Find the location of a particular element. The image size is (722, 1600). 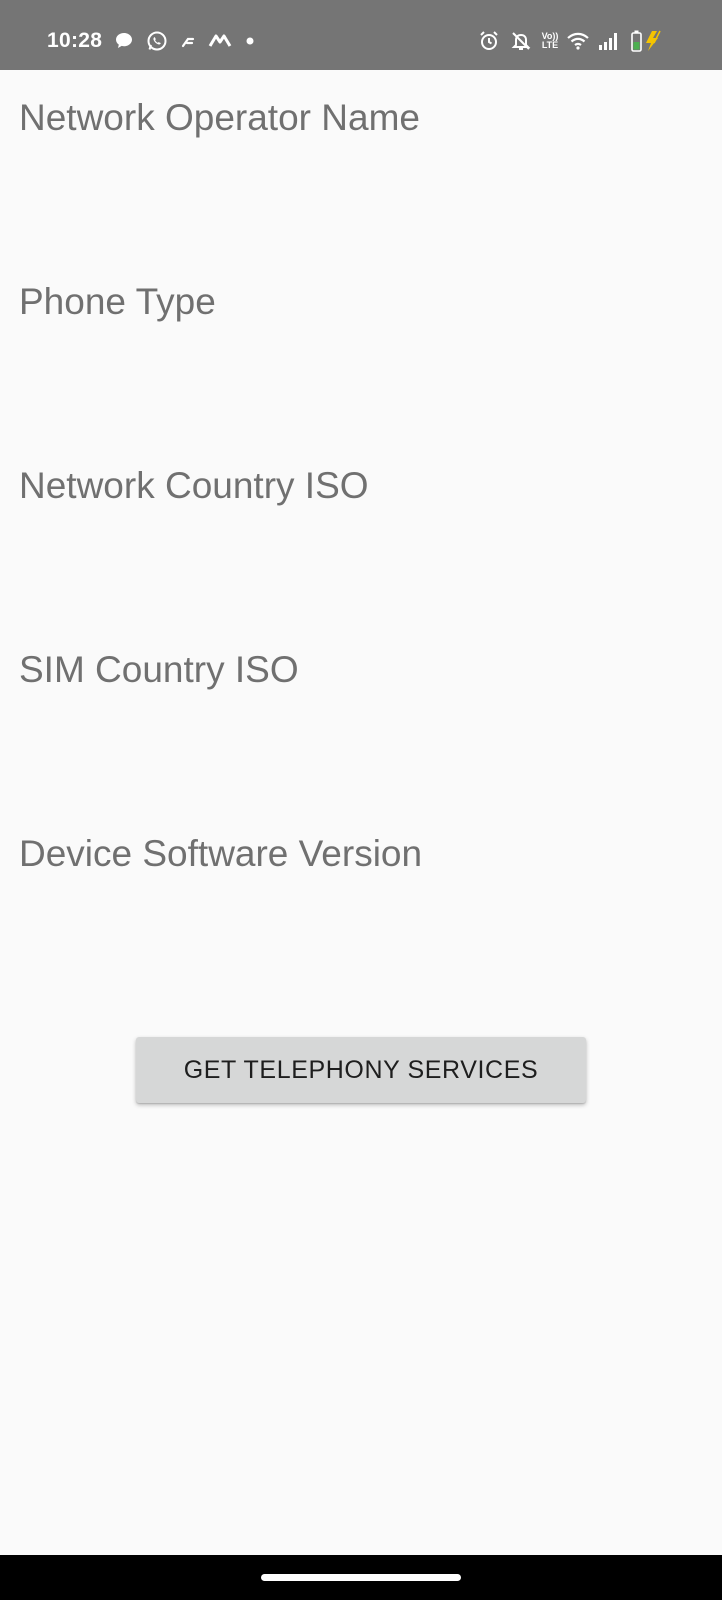

network-country-iso-label: Network Country ISO is located at coordinates (194, 485).